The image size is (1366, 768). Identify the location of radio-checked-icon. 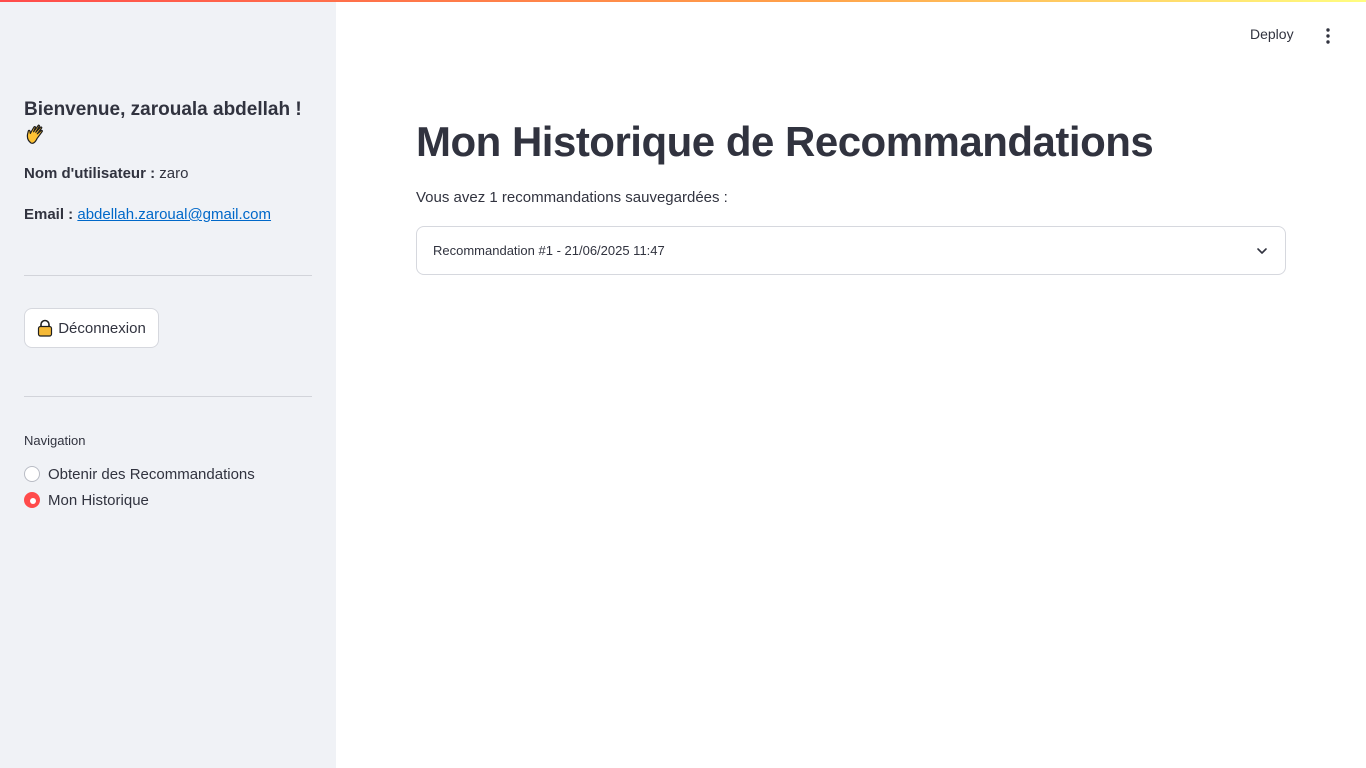
(32, 500).